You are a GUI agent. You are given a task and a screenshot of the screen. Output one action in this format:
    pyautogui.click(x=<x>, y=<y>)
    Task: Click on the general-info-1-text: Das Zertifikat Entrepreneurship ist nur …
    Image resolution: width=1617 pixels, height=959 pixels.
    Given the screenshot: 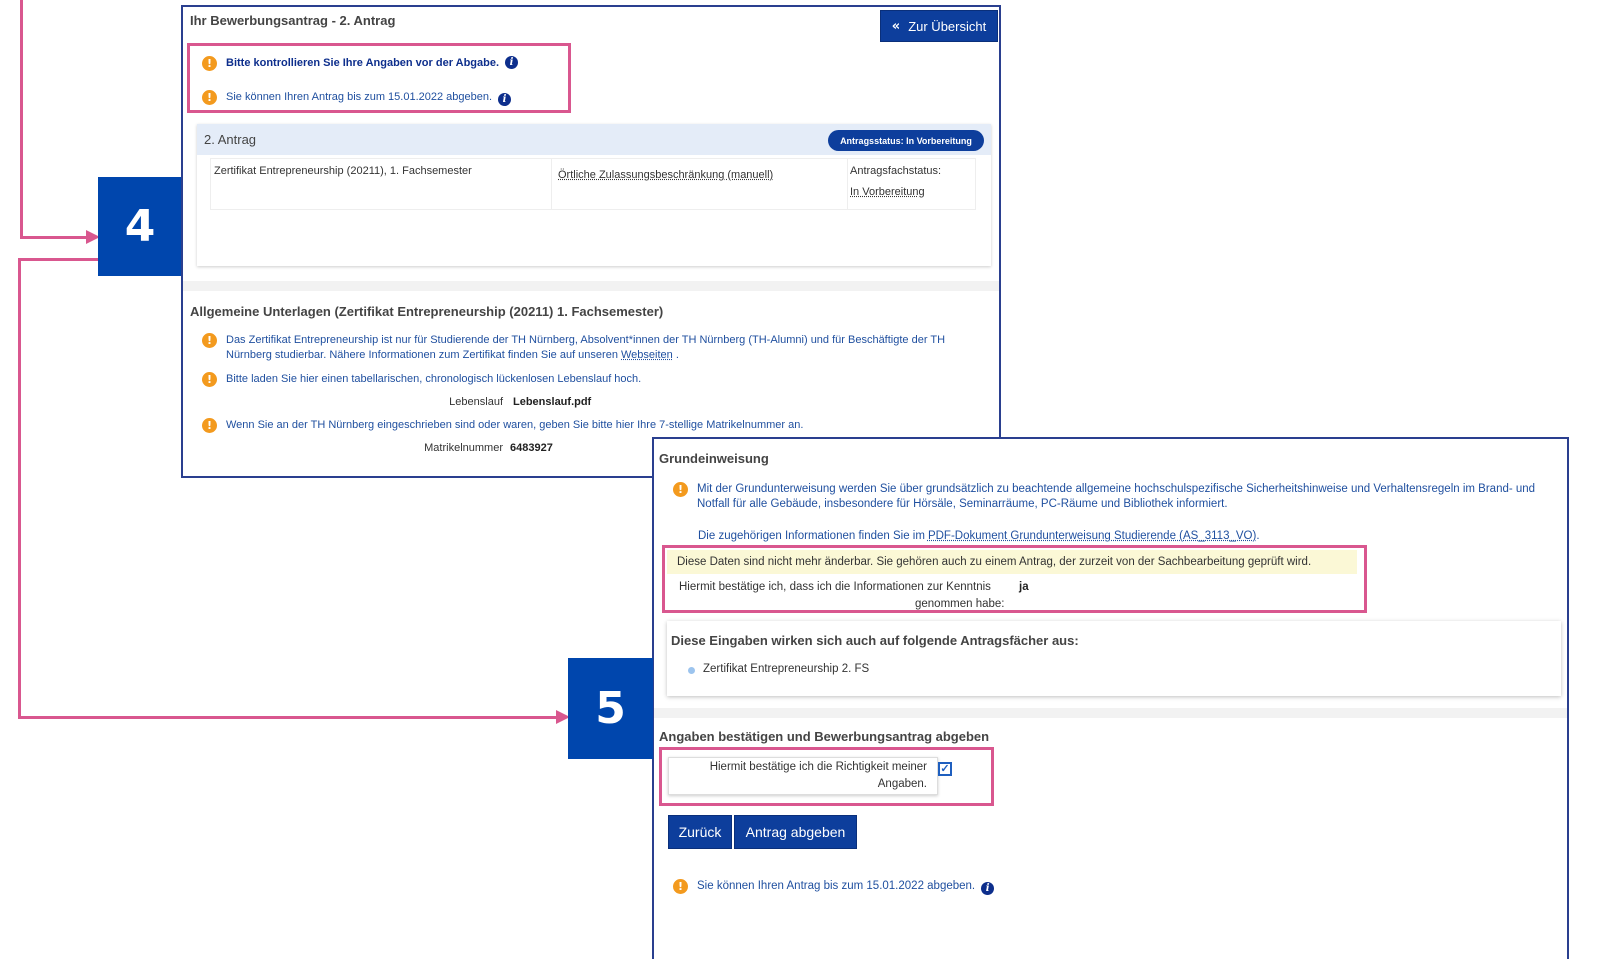 What is the action you would take?
    pyautogui.click(x=609, y=348)
    